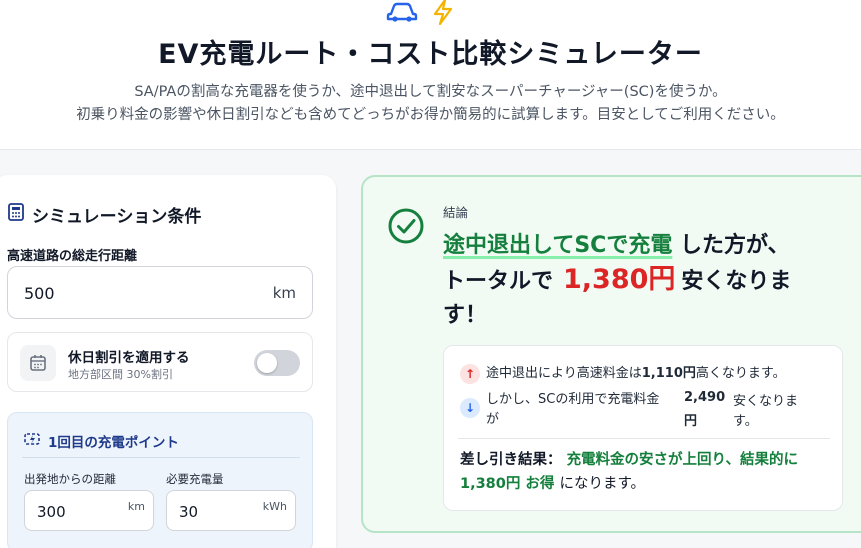  What do you see at coordinates (507, 484) in the screenshot?
I see `net-result-amount: 1,380円 お得` at bounding box center [507, 484].